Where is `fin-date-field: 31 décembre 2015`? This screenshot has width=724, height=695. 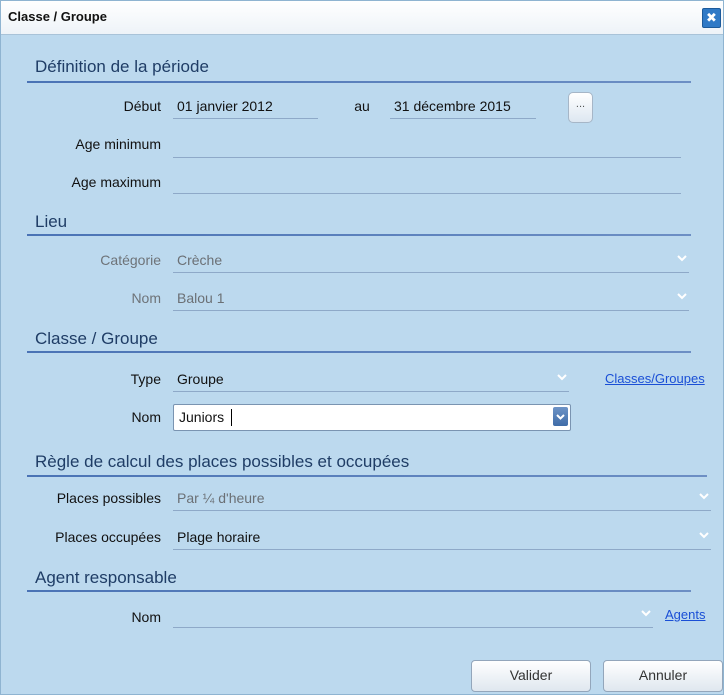
fin-date-field: 31 décembre 2015 is located at coordinates (463, 106).